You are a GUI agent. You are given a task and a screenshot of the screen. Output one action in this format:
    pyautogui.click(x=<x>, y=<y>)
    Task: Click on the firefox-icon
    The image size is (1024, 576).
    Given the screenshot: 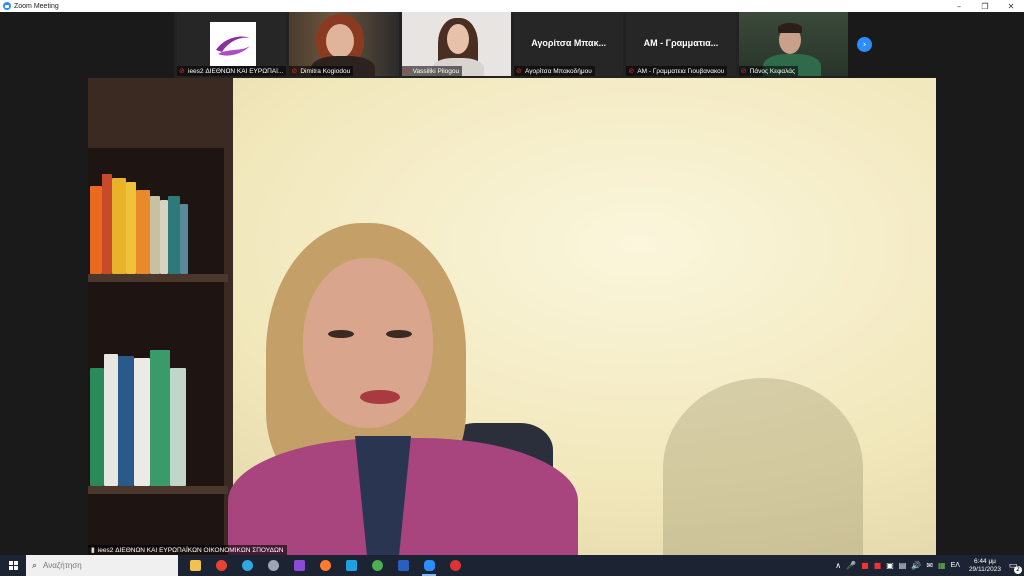 What is the action you would take?
    pyautogui.click(x=325, y=565)
    